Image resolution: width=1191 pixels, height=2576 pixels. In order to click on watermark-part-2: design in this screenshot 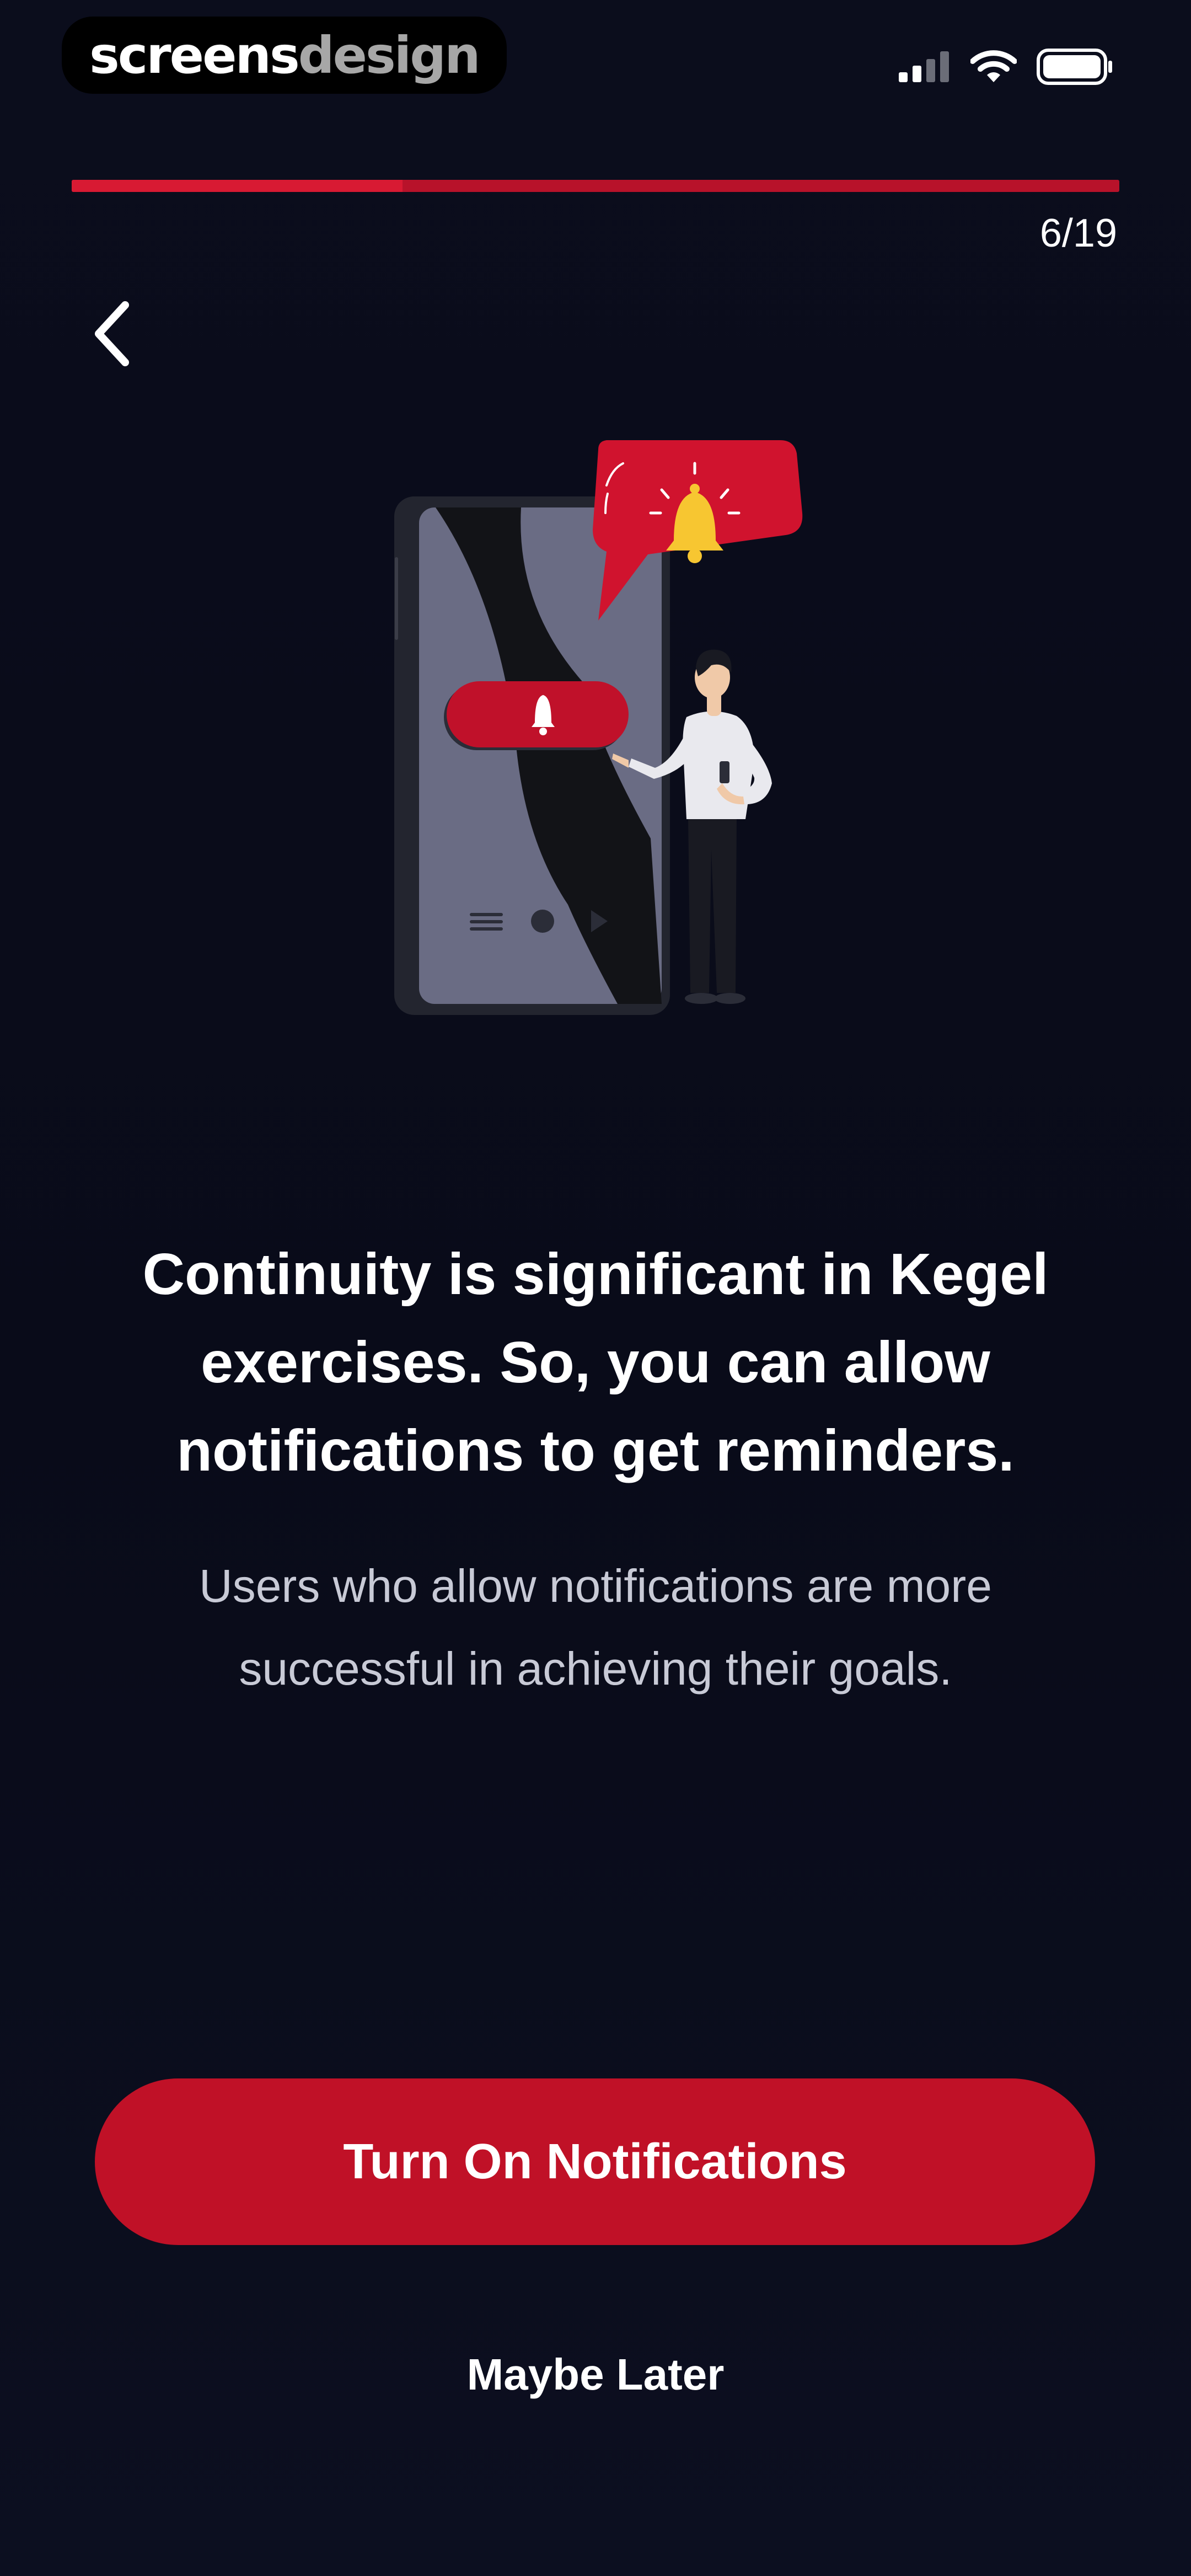, I will do `click(389, 55)`.